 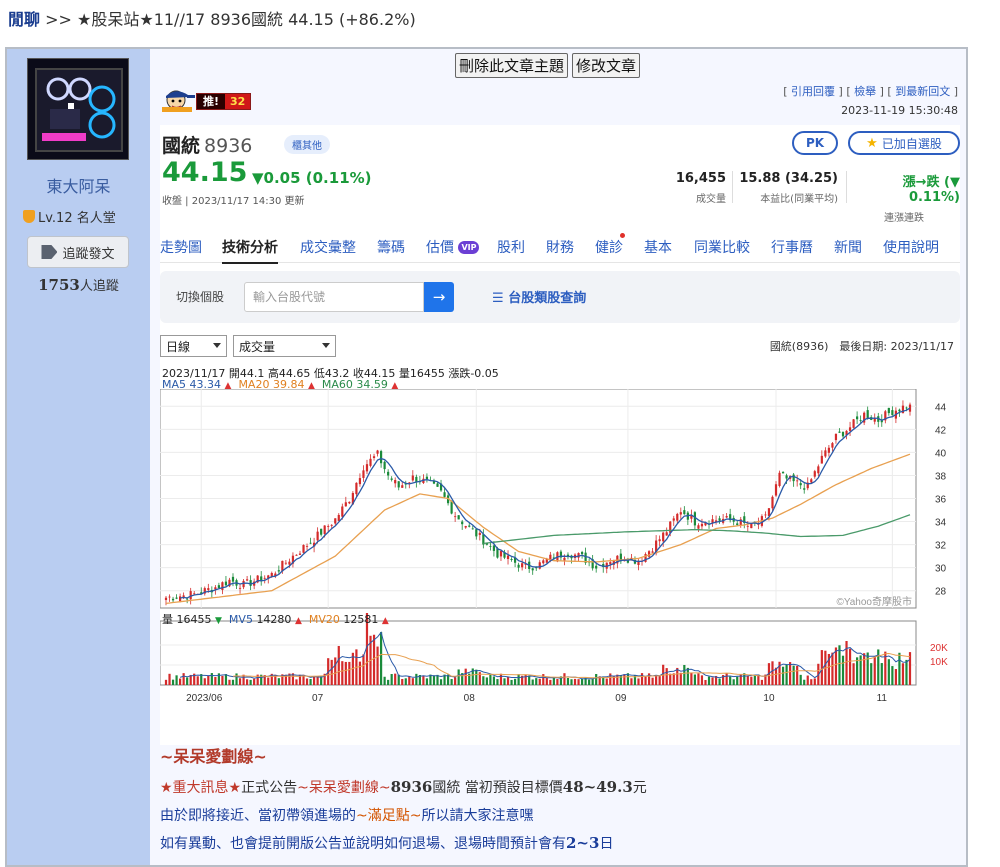 What do you see at coordinates (328, 247) in the screenshot?
I see `tab-trades: 成交彙整` at bounding box center [328, 247].